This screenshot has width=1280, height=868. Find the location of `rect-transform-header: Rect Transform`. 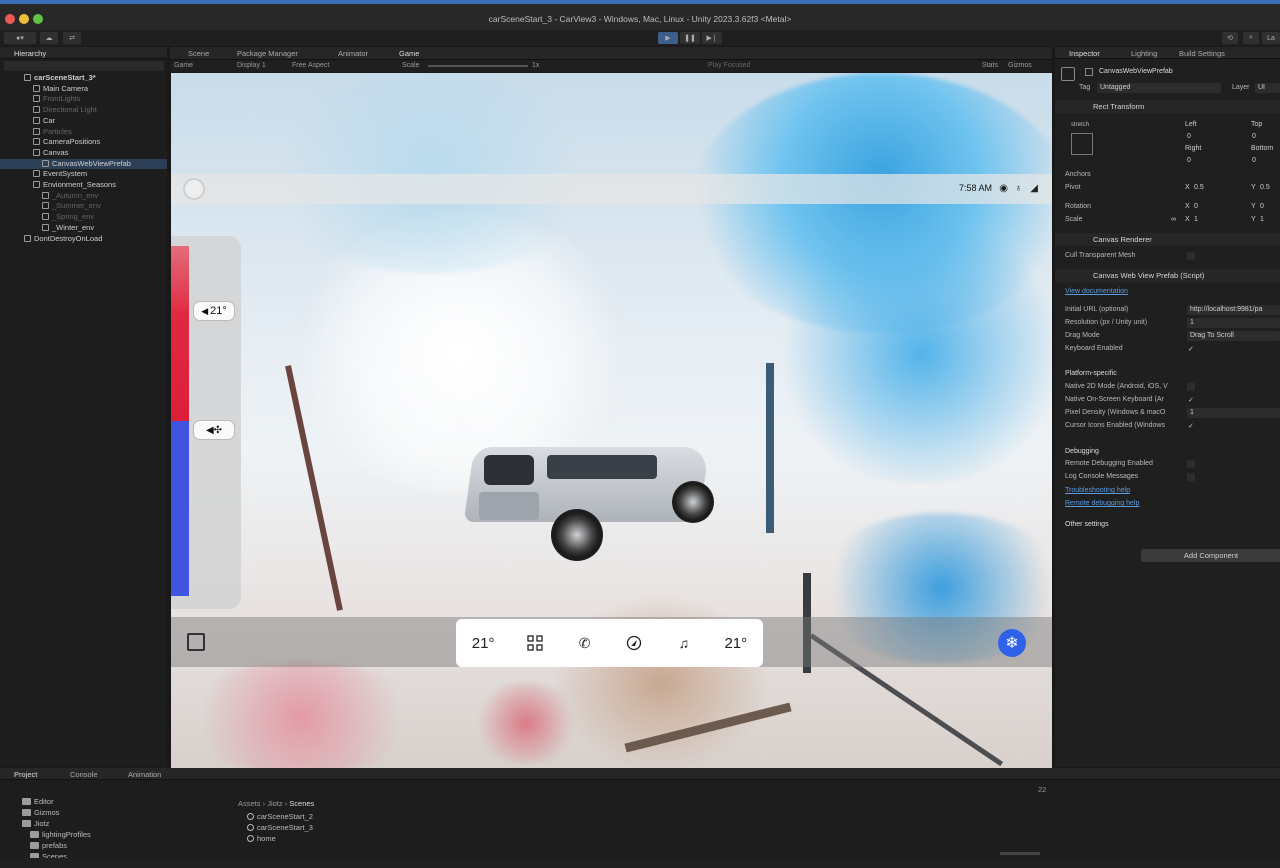

rect-transform-header: Rect Transform is located at coordinates (1167, 106).